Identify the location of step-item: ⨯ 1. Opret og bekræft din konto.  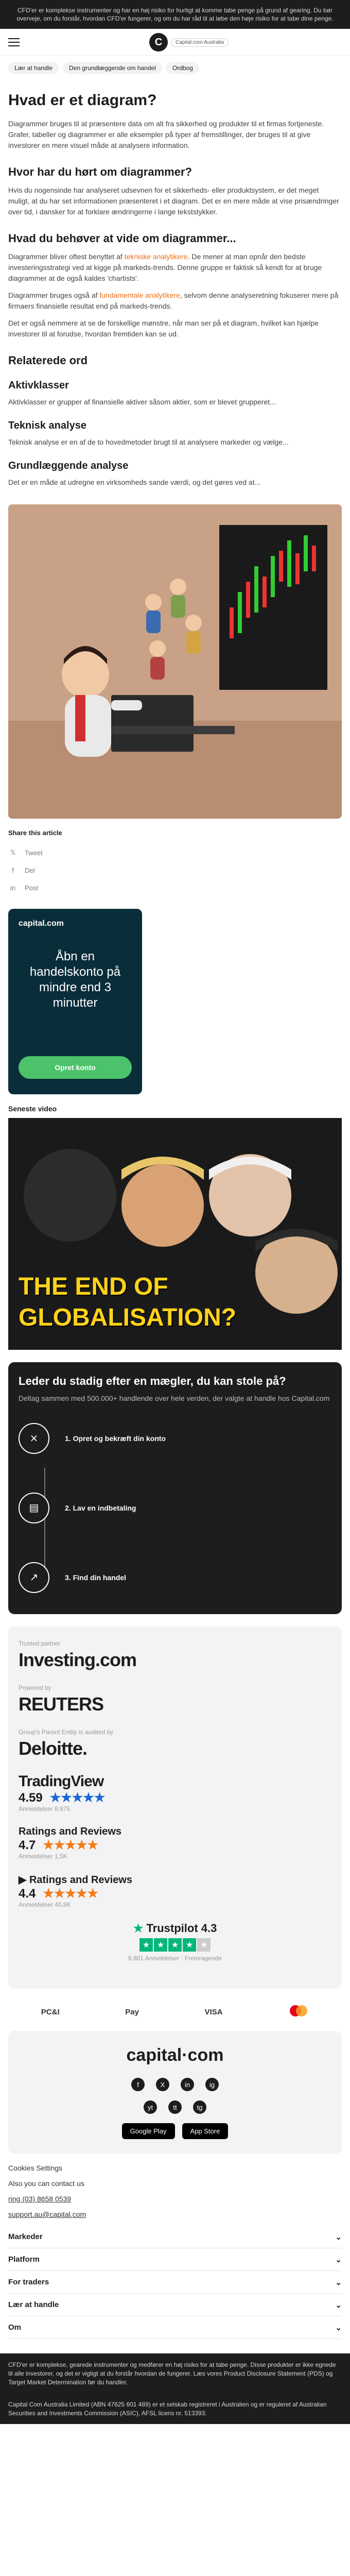
(175, 1438).